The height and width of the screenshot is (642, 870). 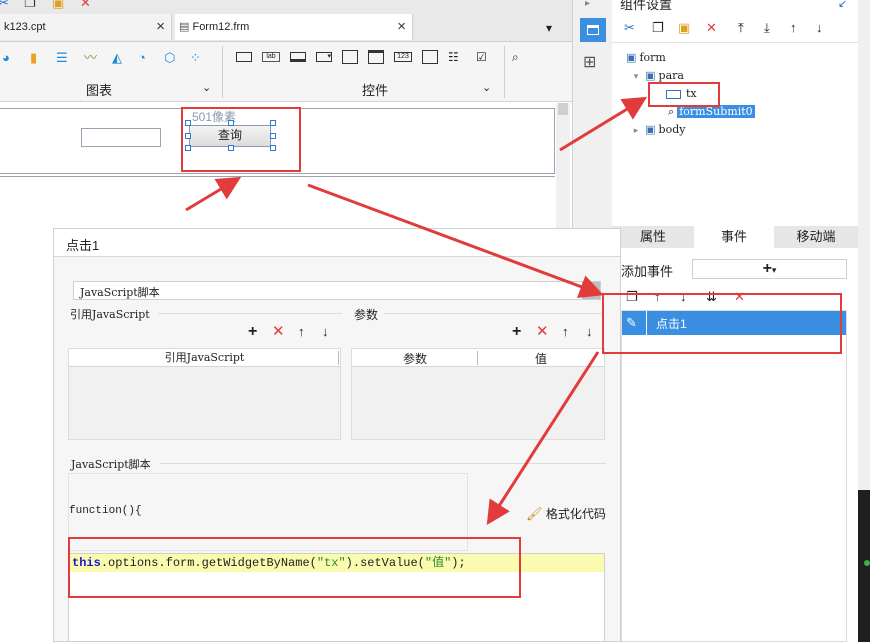 What do you see at coordinates (204, 358) in the screenshot?
I see `ref-js-column-header: 引用JavaScript` at bounding box center [204, 358].